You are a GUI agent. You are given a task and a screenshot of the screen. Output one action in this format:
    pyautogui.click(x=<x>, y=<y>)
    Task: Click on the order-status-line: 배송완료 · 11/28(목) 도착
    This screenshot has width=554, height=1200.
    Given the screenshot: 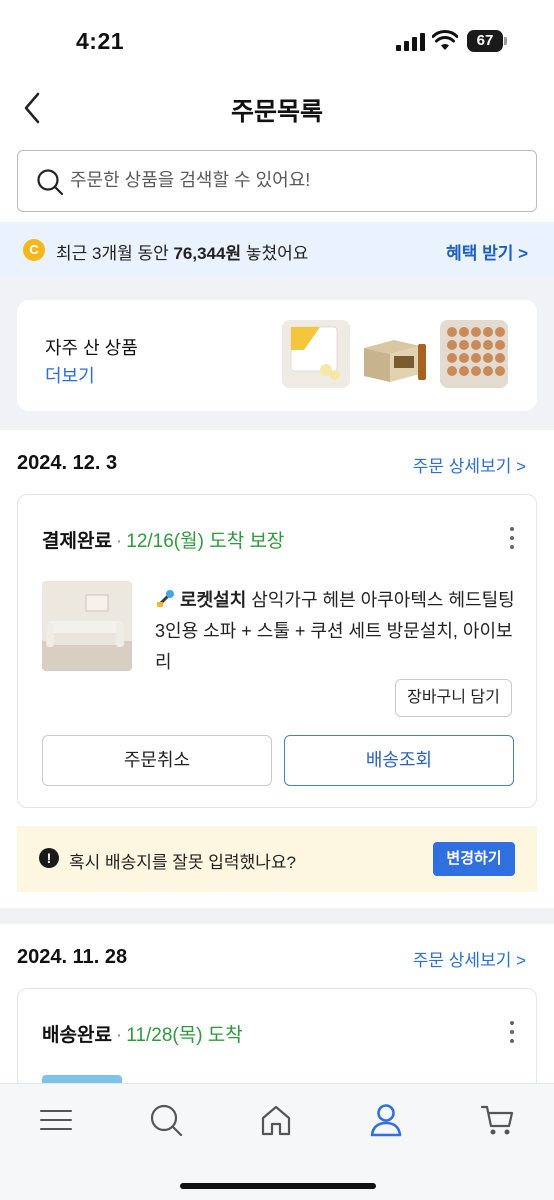 What is the action you would take?
    pyautogui.click(x=142, y=1035)
    